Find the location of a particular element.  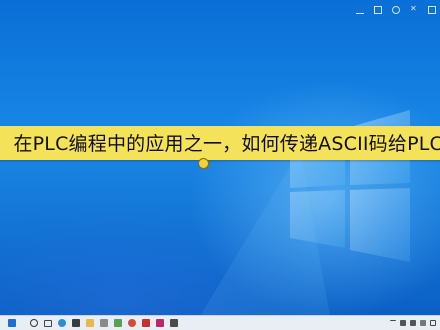

top-icon-strip: ✕ is located at coordinates (220, 10).